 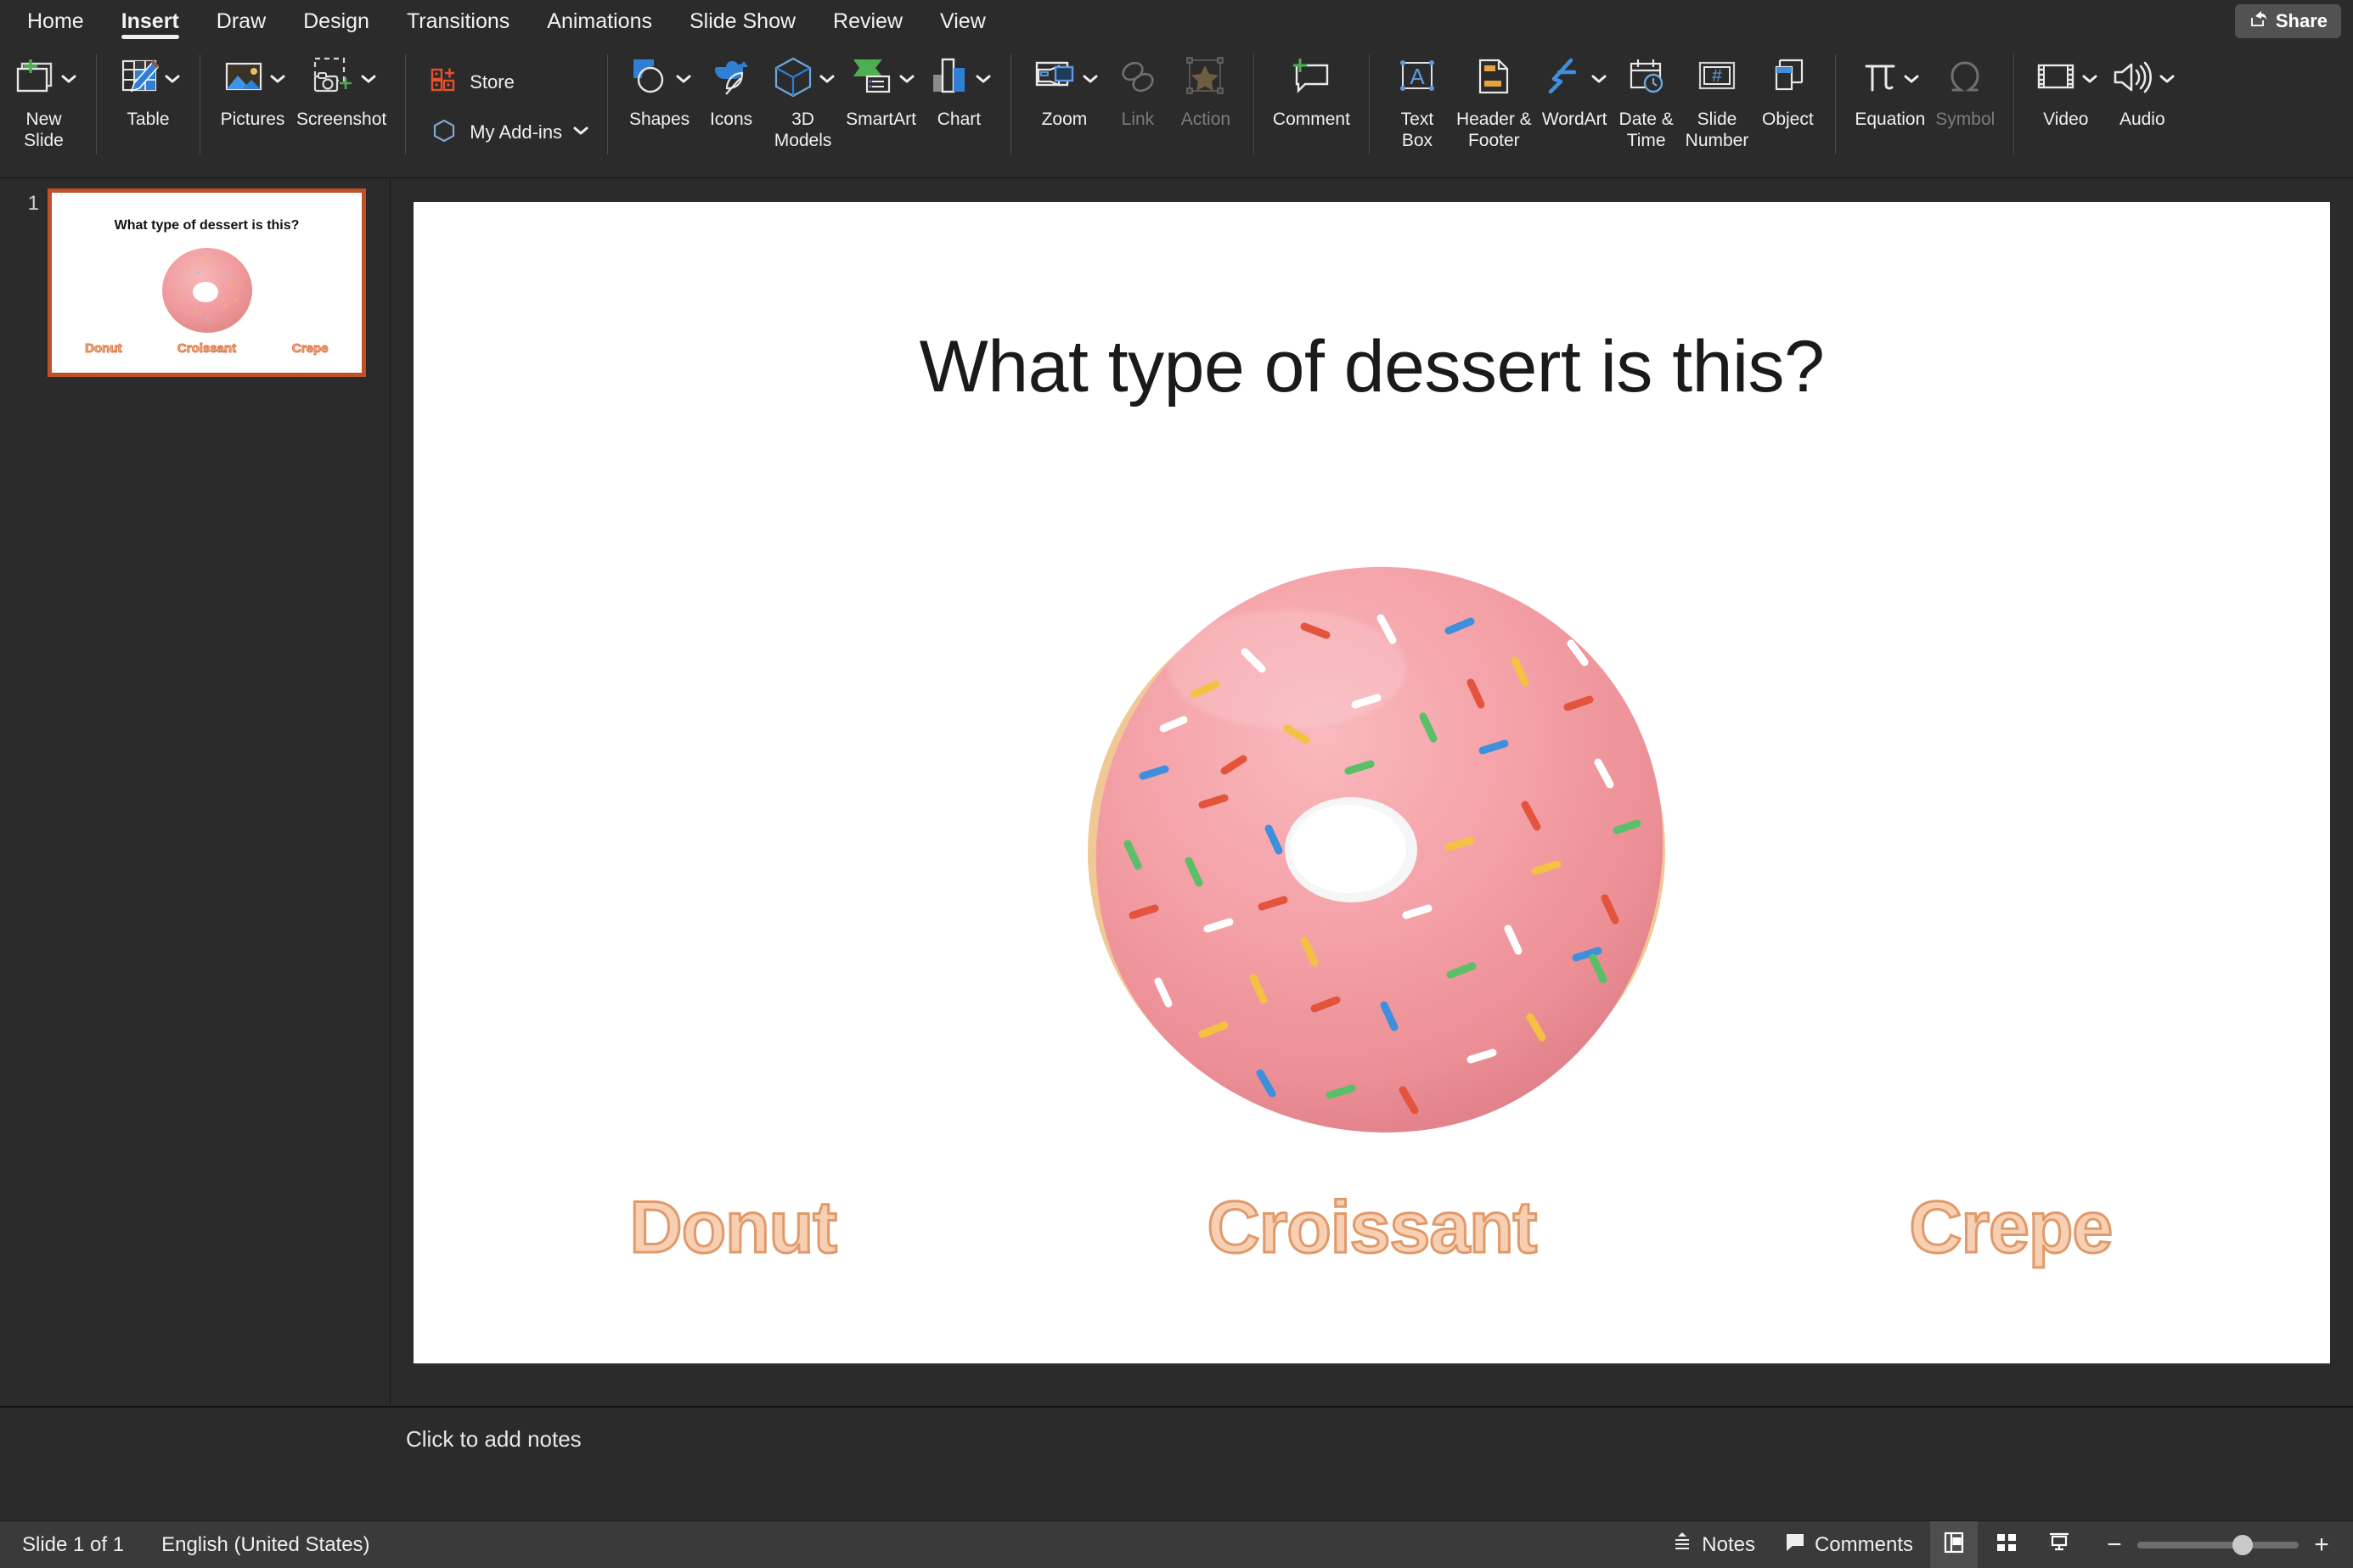 What do you see at coordinates (1889, 89) in the screenshot?
I see `equation-button: Equation` at bounding box center [1889, 89].